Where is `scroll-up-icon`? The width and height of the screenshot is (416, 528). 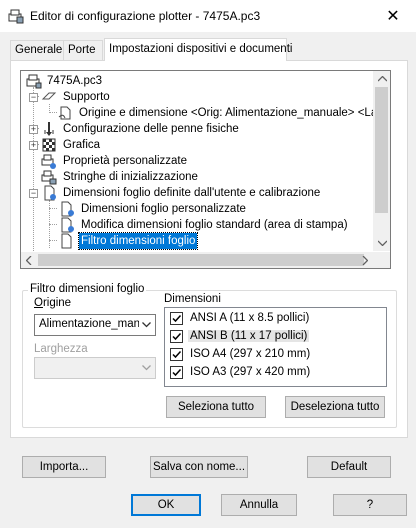 scroll-up-icon is located at coordinates (382, 79).